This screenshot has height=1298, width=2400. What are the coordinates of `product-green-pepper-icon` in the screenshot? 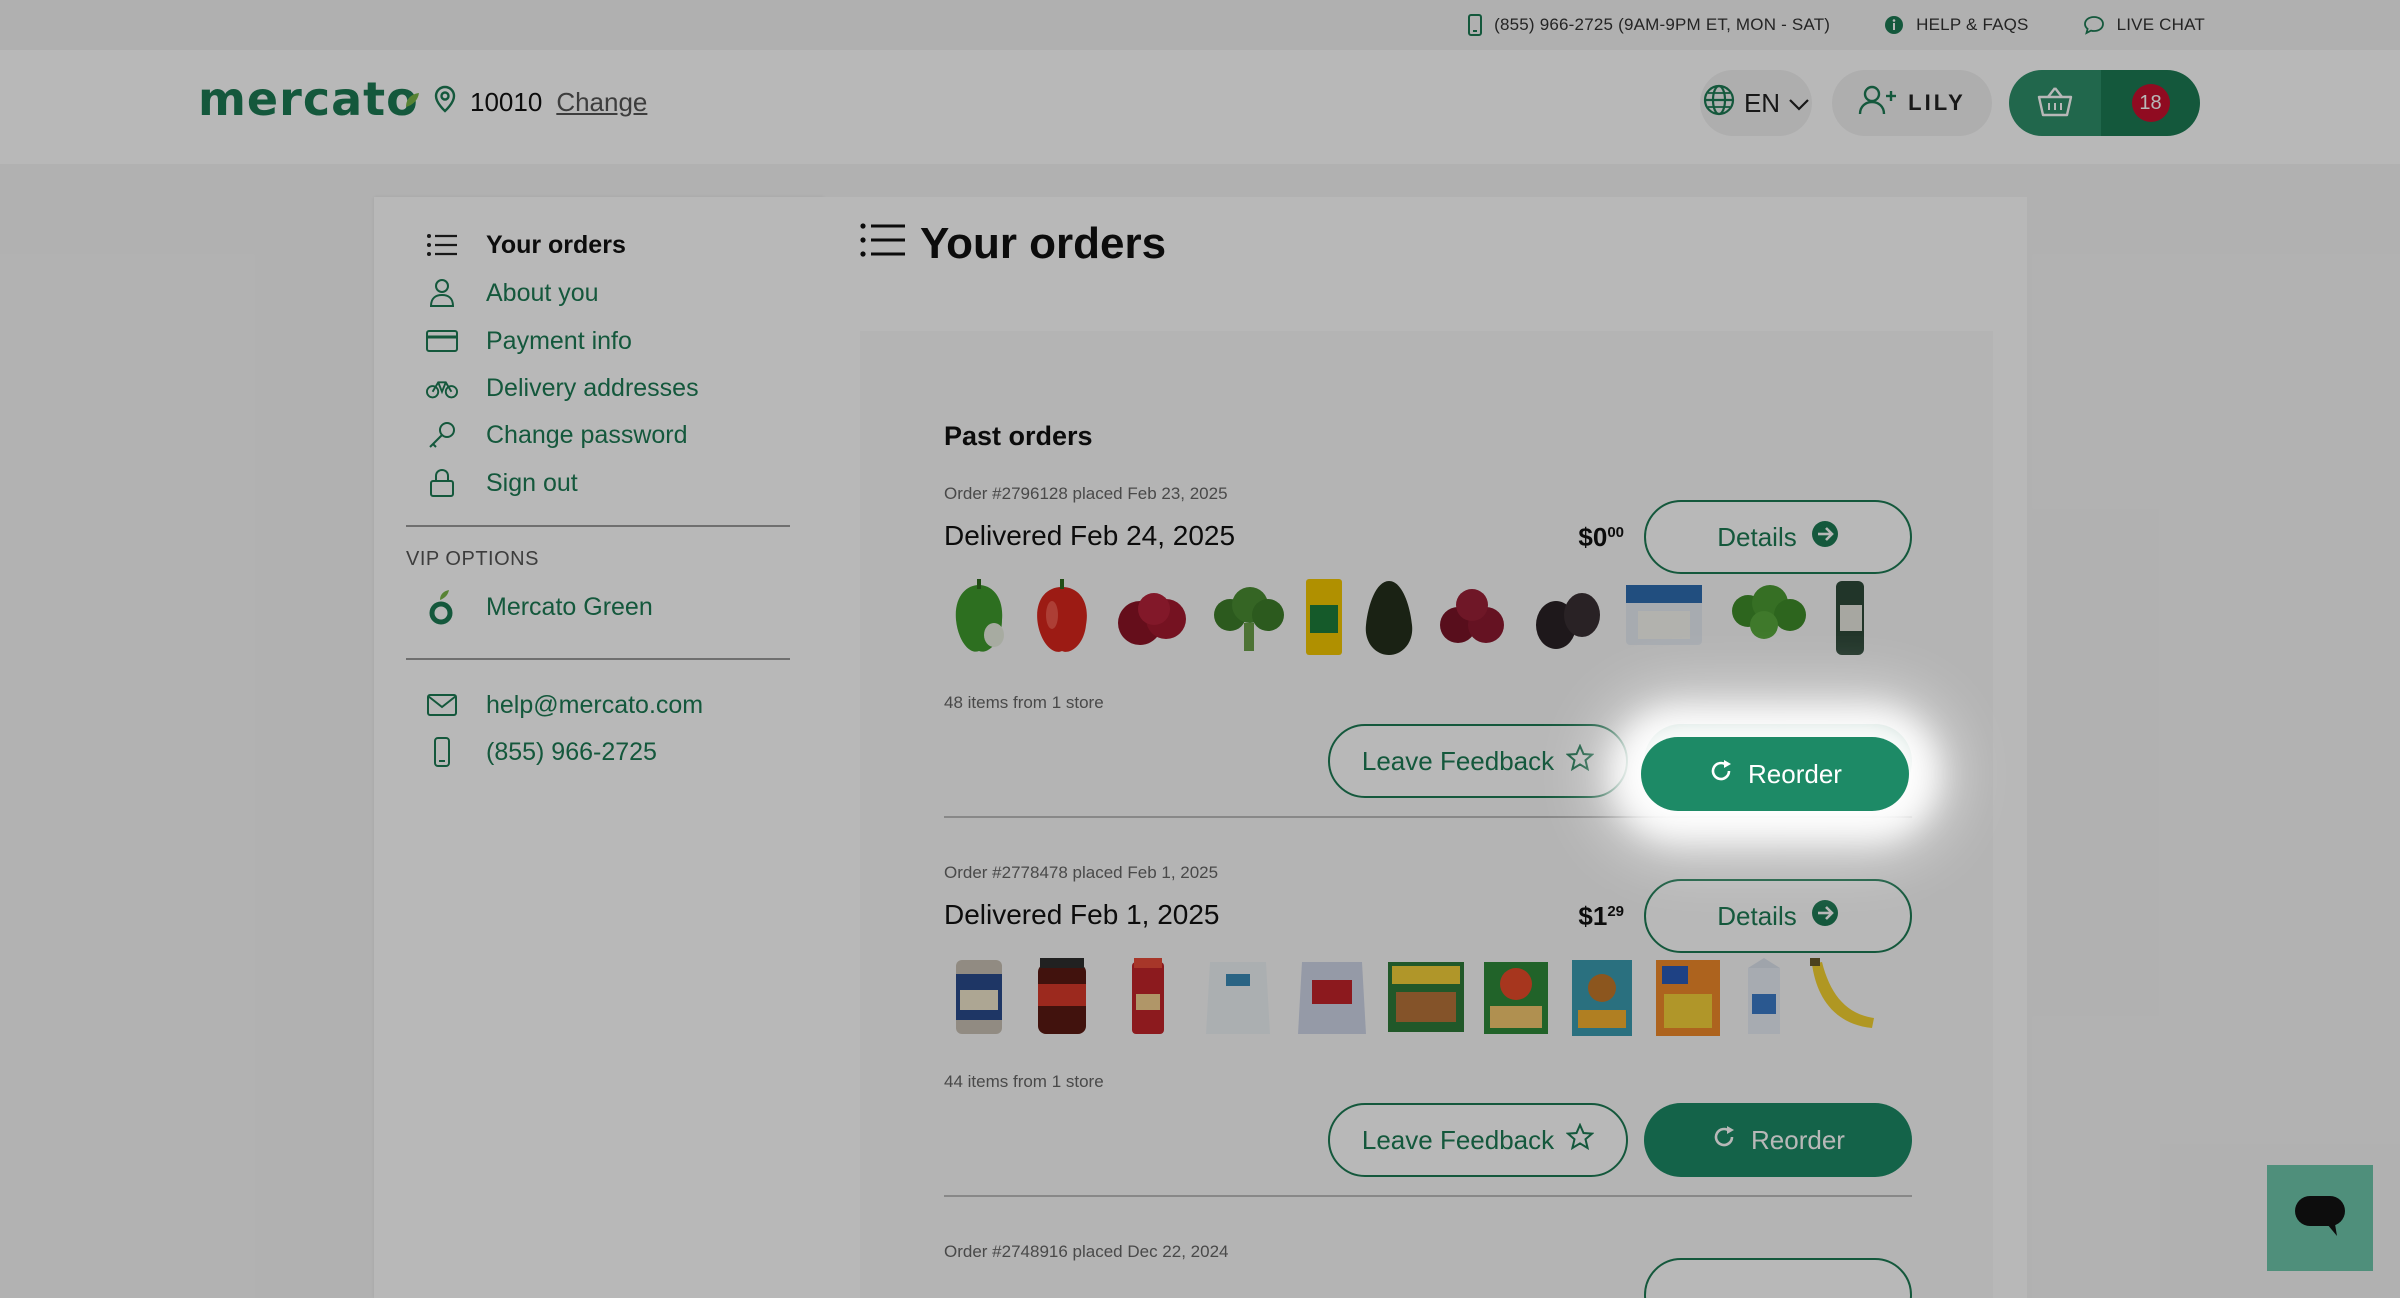 It's located at (979, 617).